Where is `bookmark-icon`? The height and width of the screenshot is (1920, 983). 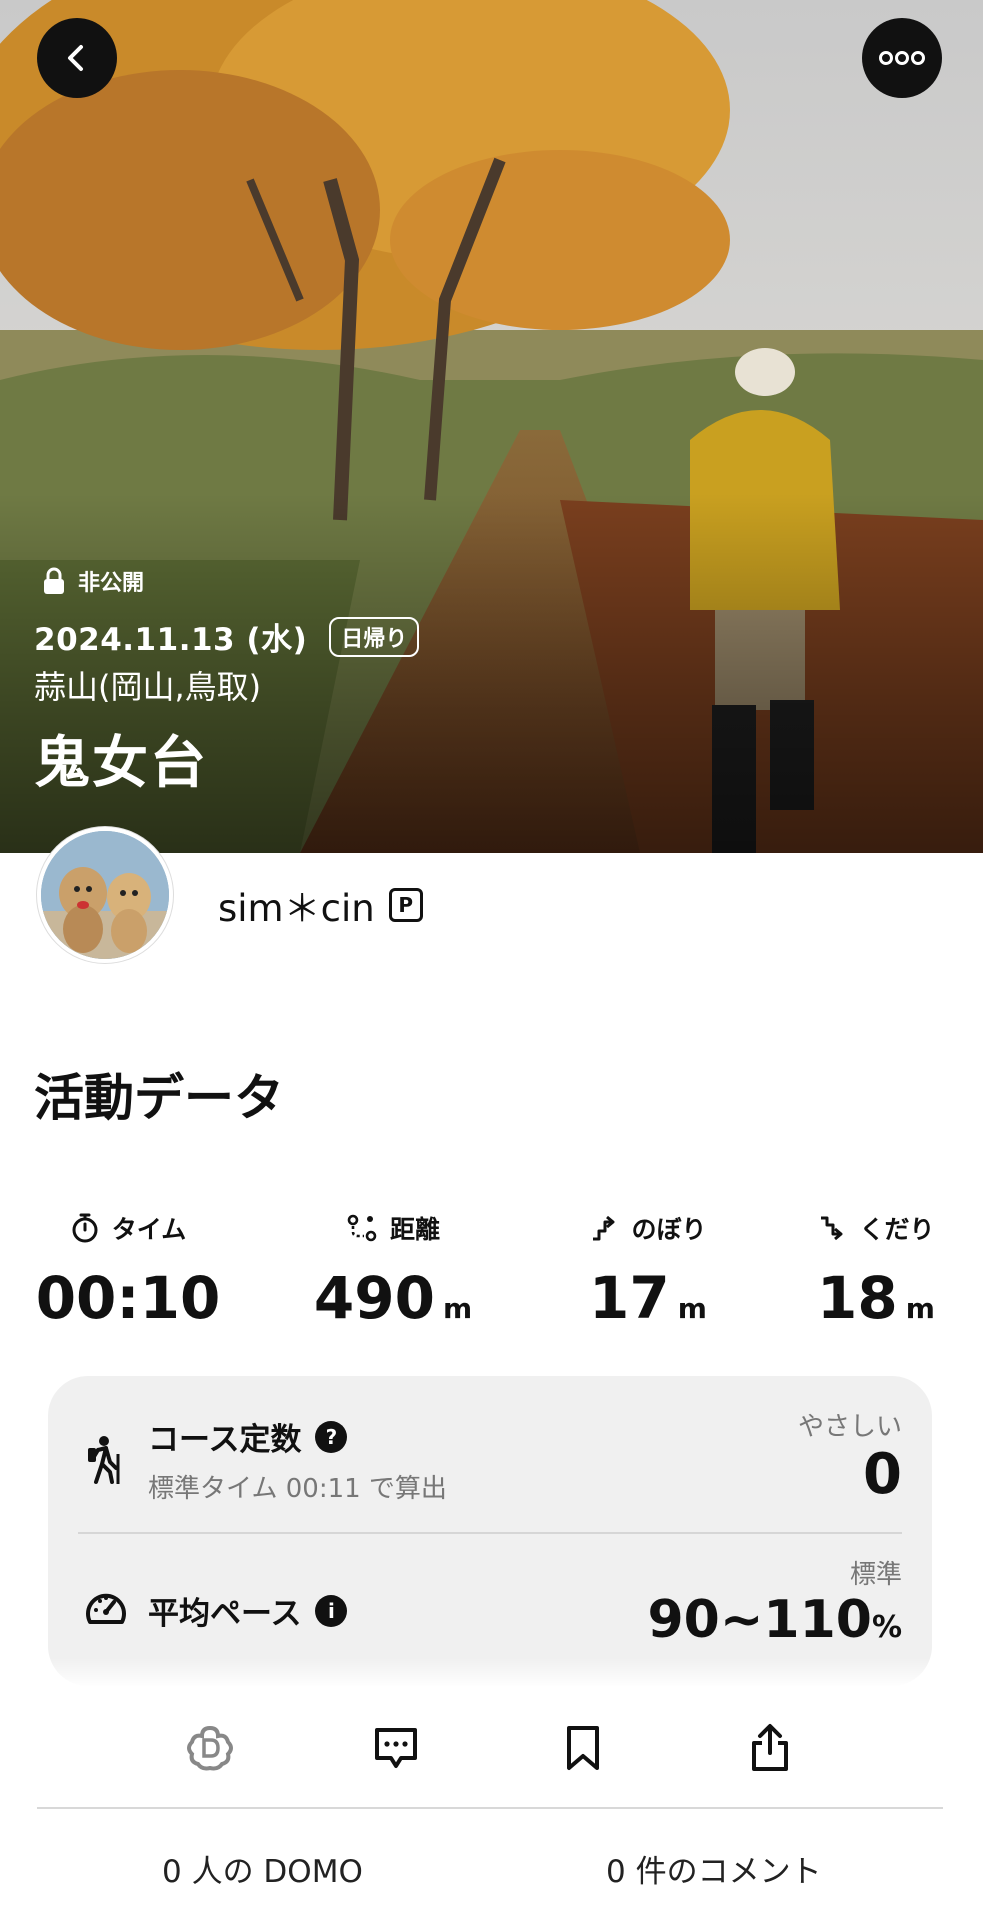 bookmark-icon is located at coordinates (583, 1748).